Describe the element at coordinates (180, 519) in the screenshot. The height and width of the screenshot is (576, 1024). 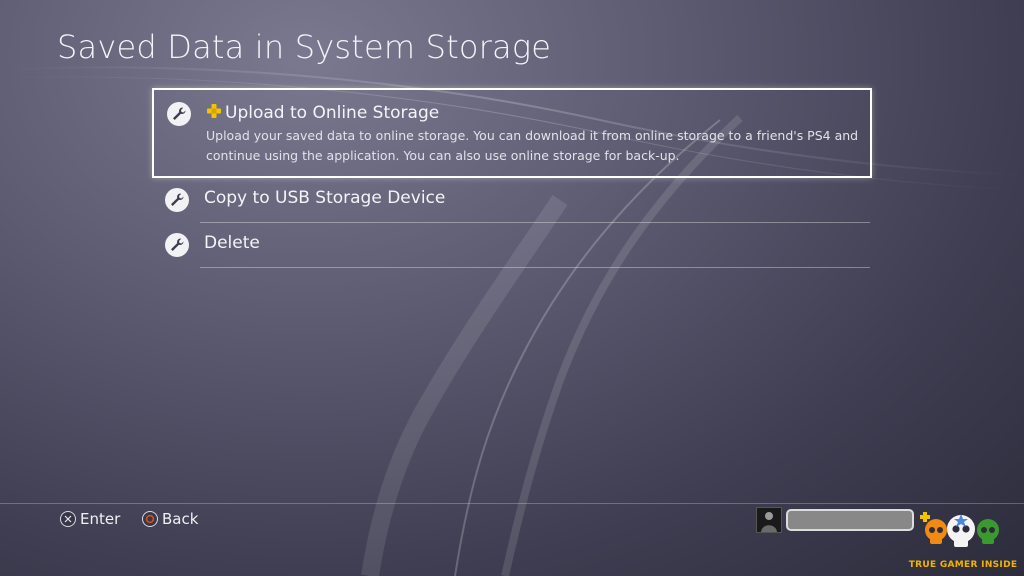
I see `back-label: Back` at that location.